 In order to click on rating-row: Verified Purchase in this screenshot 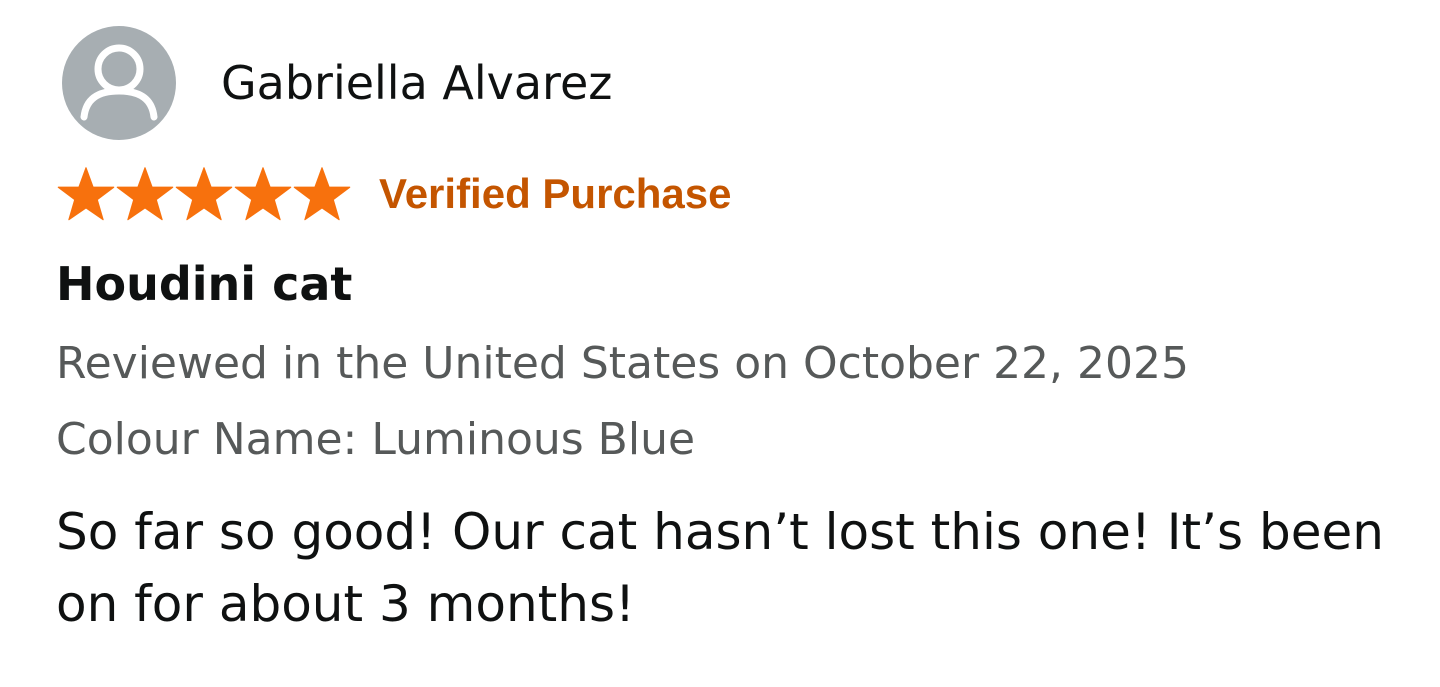, I will do `click(394, 194)`.